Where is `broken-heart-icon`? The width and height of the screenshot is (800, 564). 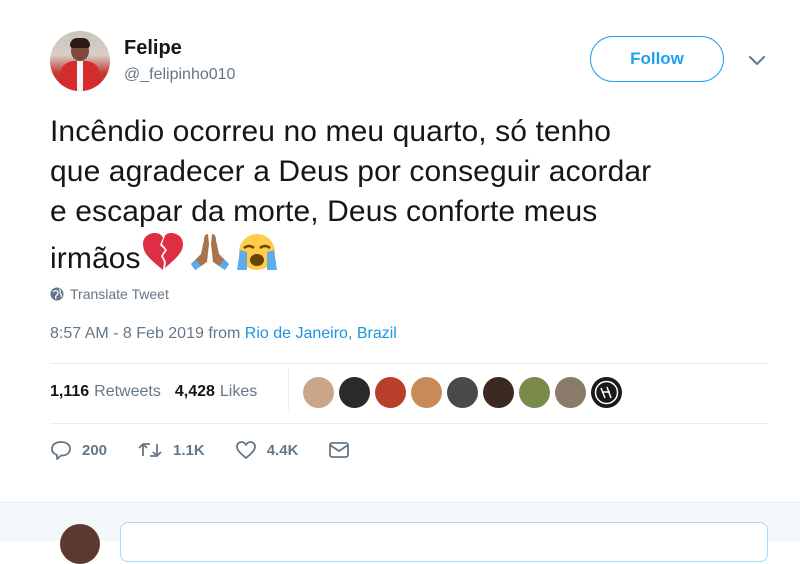 broken-heart-icon is located at coordinates (162, 251).